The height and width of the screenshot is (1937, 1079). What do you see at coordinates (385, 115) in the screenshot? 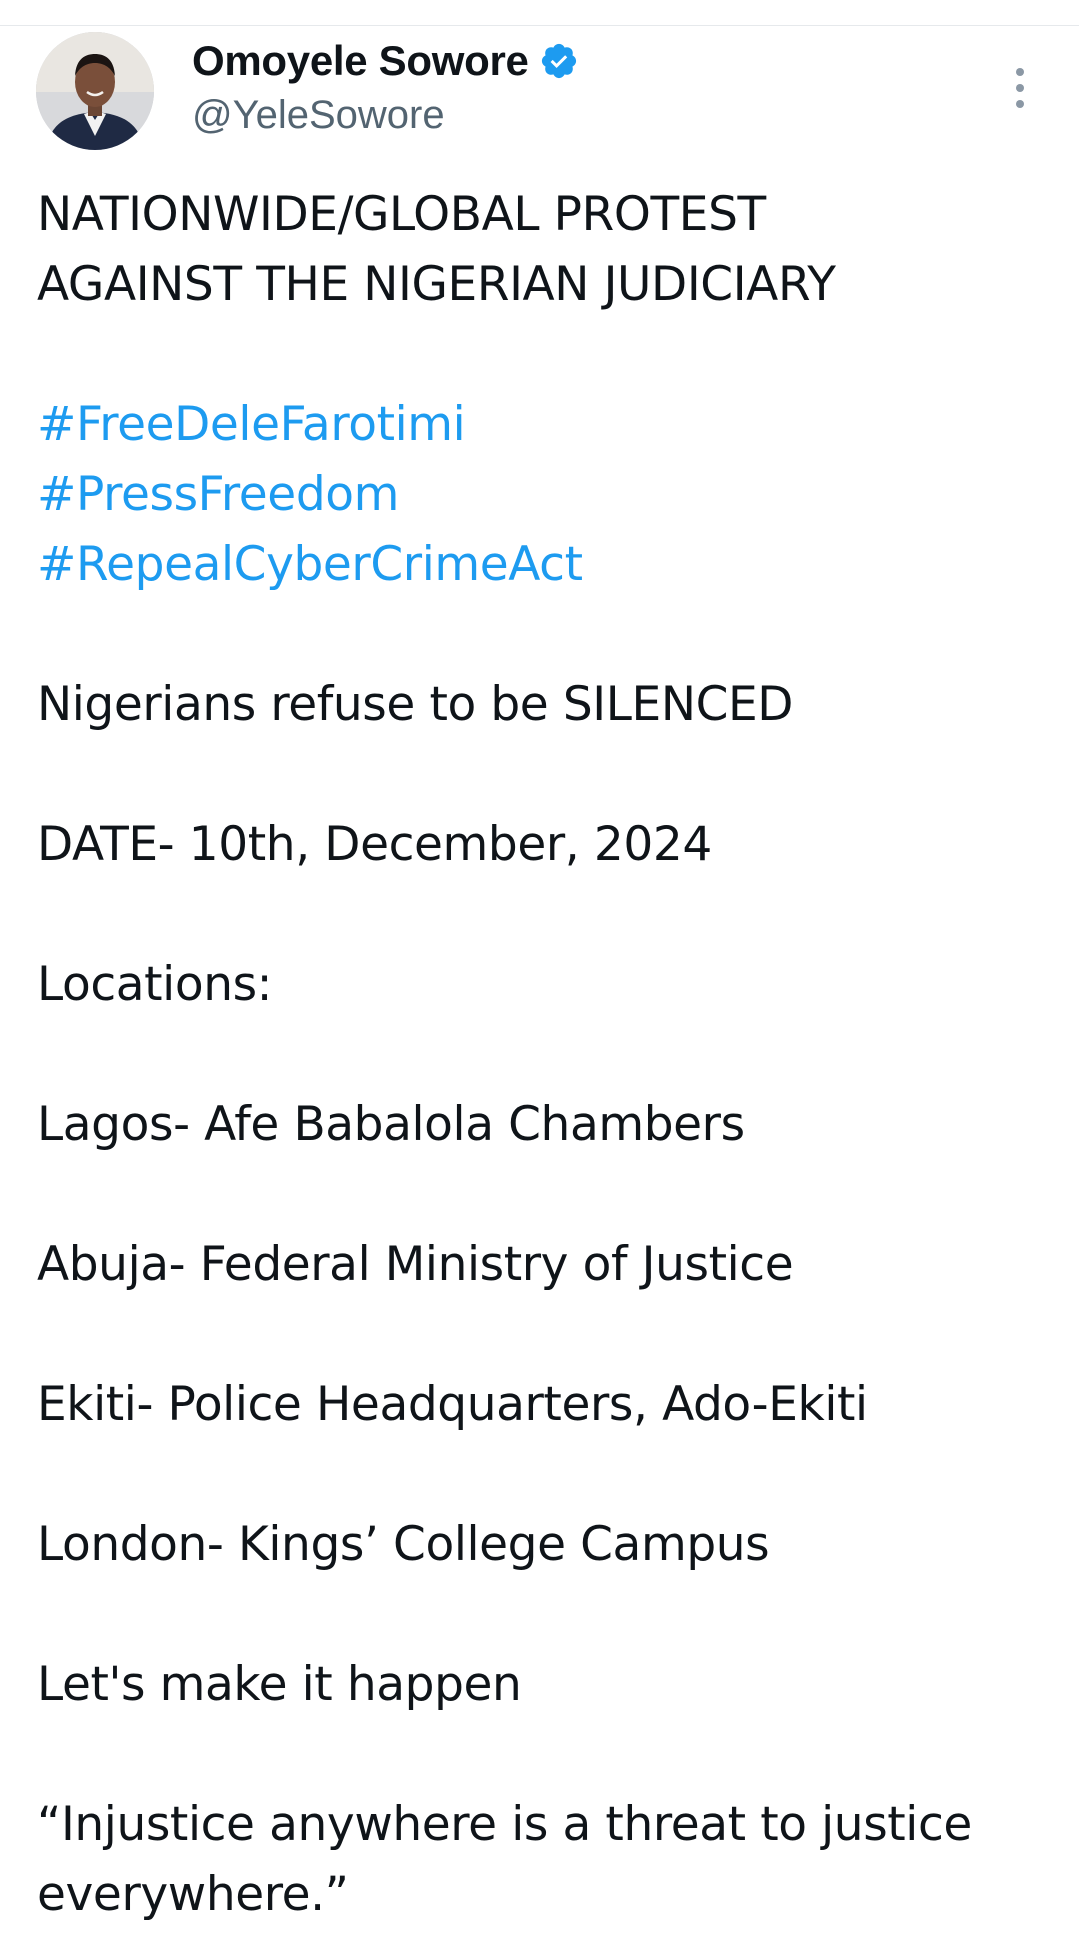
I see `author-handle: @YeleSowore` at bounding box center [385, 115].